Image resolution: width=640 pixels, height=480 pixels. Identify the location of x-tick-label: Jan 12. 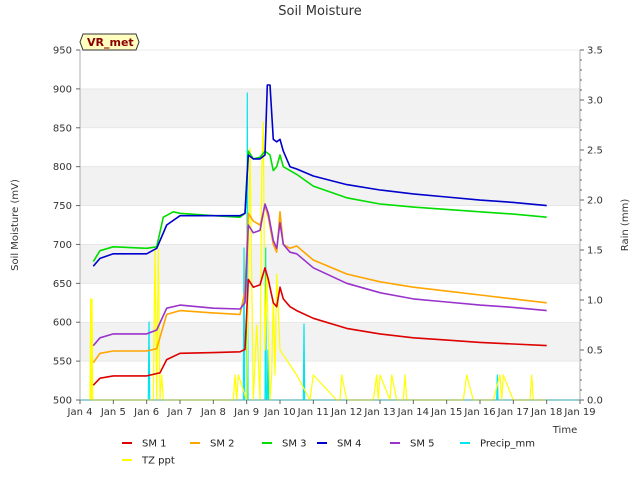
(346, 412).